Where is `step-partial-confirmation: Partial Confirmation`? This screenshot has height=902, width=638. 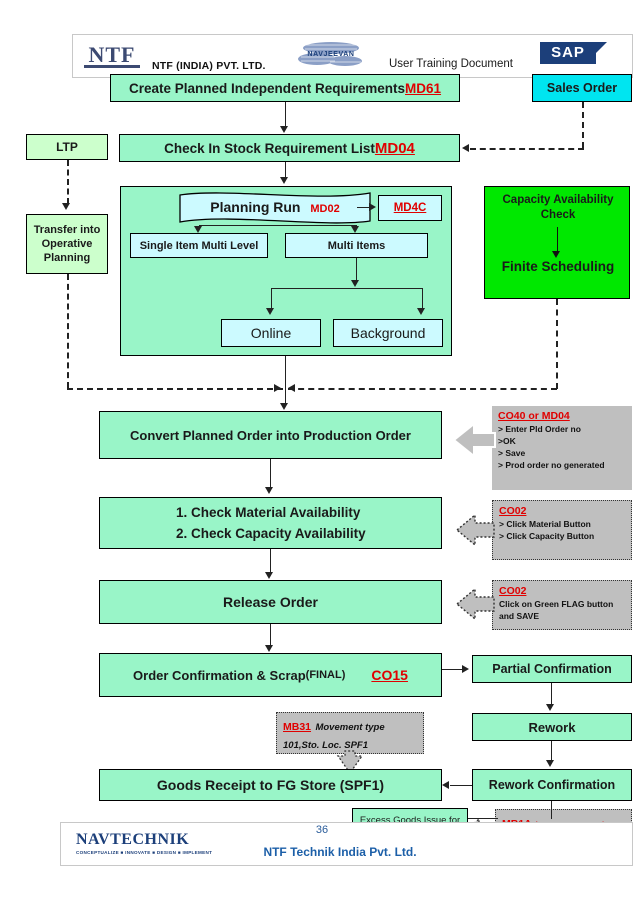
step-partial-confirmation: Partial Confirmation is located at coordinates (552, 669).